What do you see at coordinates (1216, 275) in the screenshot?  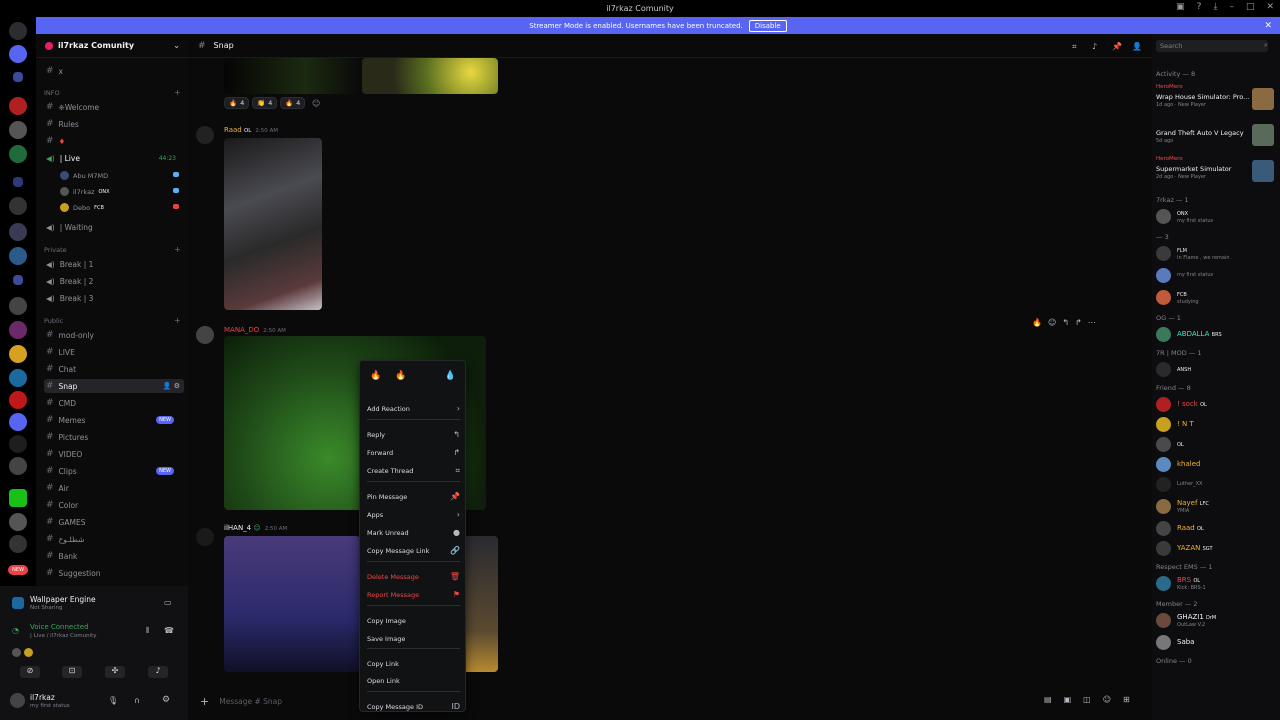 I see `member-item: my first status` at bounding box center [1216, 275].